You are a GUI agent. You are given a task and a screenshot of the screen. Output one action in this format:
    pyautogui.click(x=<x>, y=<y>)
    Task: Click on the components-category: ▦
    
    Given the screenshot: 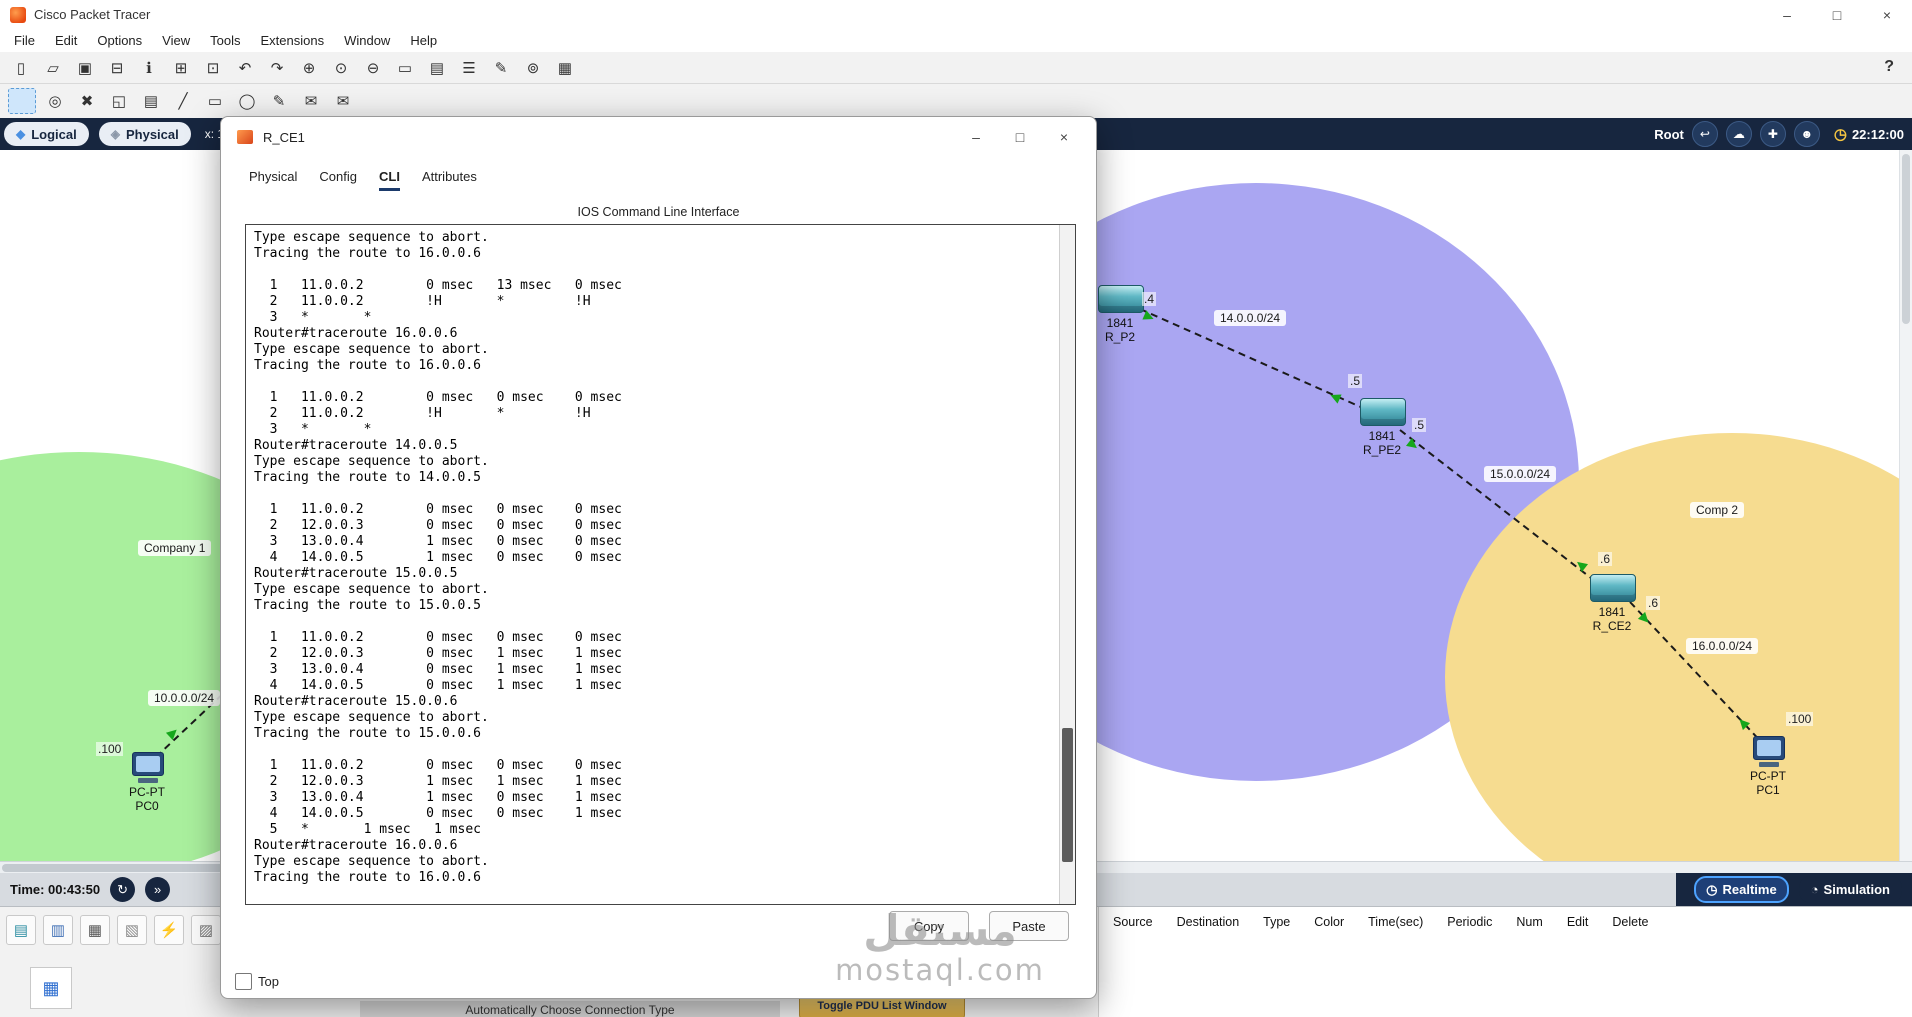 What is the action you would take?
    pyautogui.click(x=95, y=930)
    